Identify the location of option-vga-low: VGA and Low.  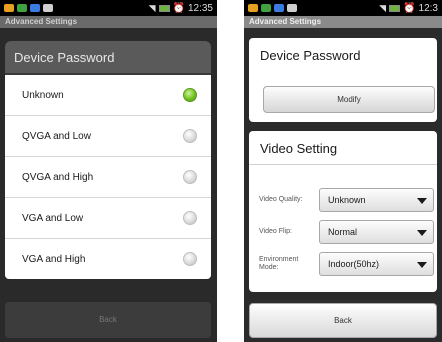
(108, 218).